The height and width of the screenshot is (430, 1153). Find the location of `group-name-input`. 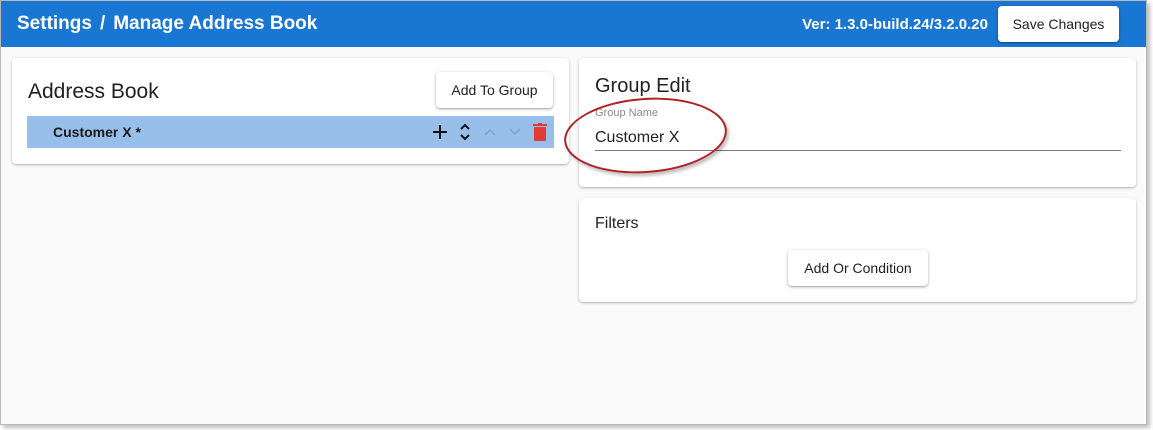

group-name-input is located at coordinates (858, 138).